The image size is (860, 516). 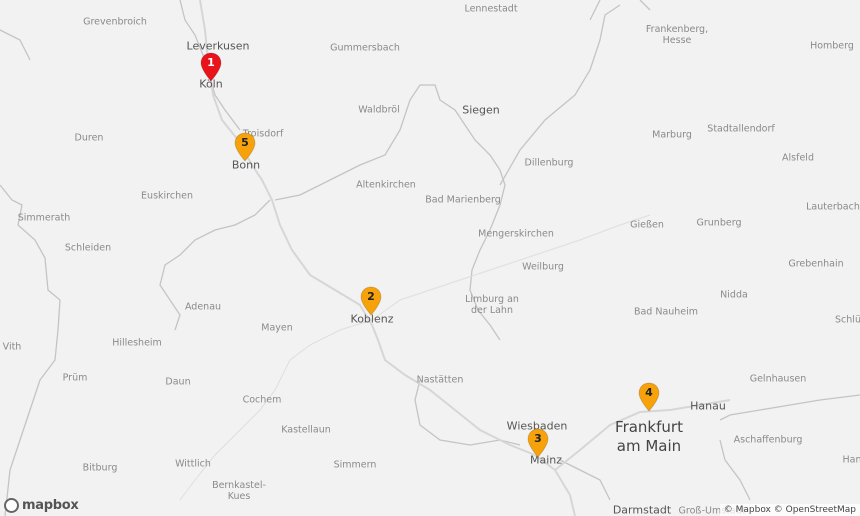 I want to click on place-label-bad-marienberg: Bad Marienberg, so click(x=463, y=200).